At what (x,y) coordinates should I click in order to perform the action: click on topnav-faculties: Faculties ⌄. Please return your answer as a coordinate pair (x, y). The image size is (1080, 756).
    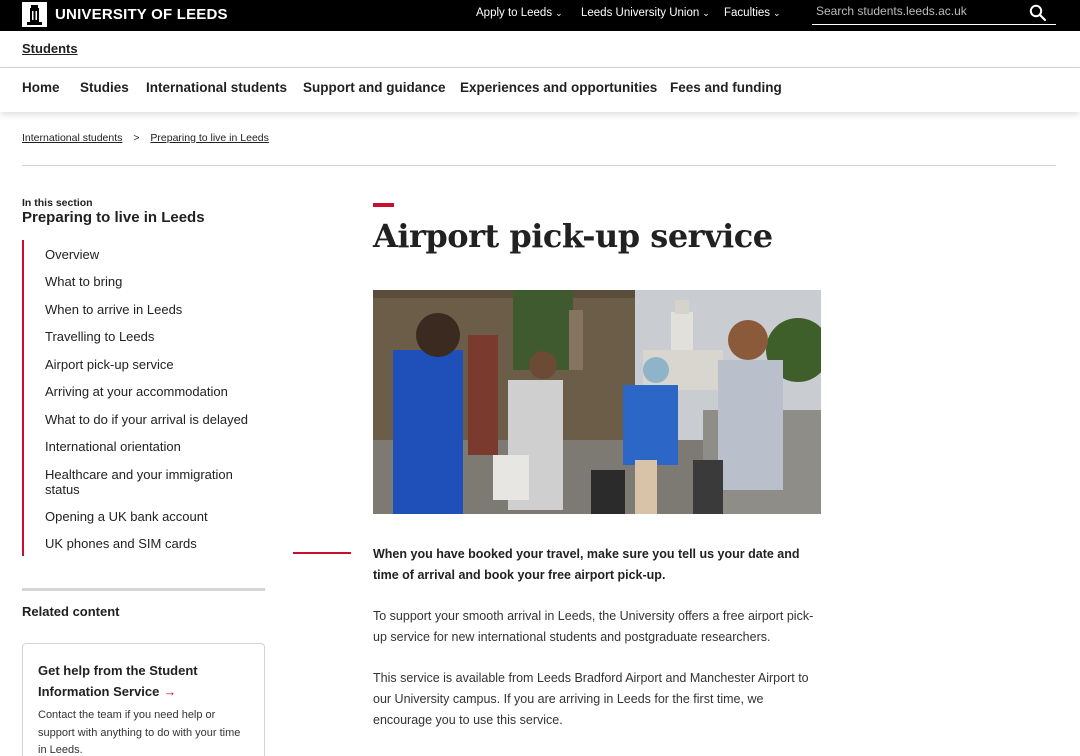
    Looking at the image, I should click on (752, 13).